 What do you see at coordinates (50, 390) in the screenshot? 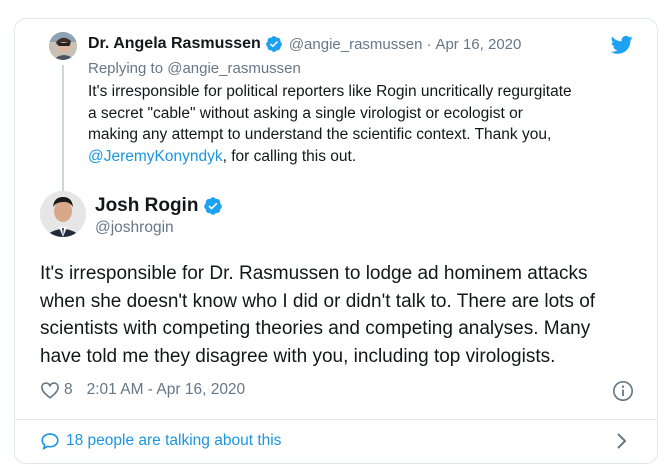
I see `heart-icon` at bounding box center [50, 390].